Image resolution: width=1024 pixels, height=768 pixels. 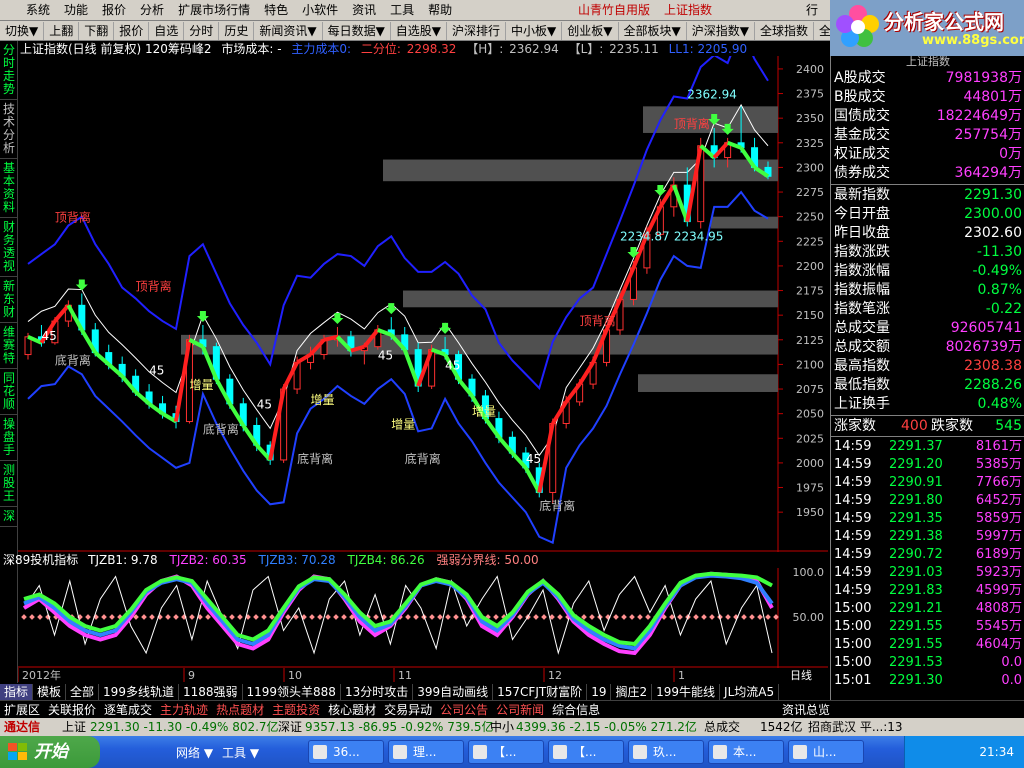 I want to click on toolbar-button-3: 报价, so click(x=132, y=30).